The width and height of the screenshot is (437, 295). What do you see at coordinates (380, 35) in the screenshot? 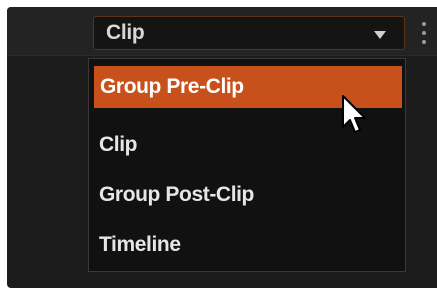
I see `chevron-down-icon` at bounding box center [380, 35].